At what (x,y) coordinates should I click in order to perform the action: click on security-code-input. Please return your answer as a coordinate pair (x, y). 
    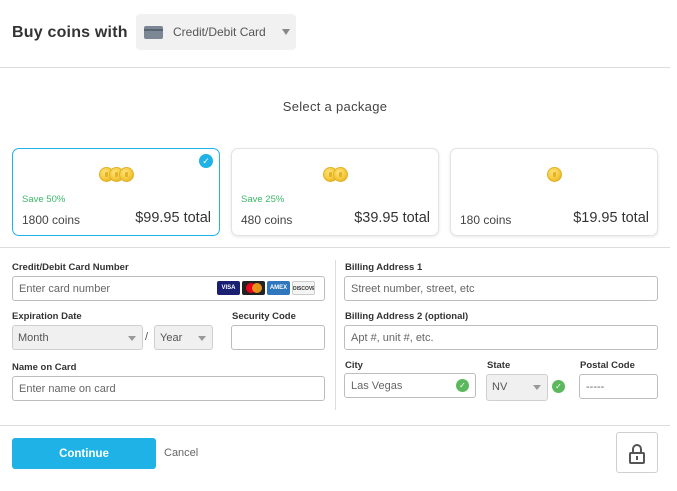
    Looking at the image, I should click on (278, 337).